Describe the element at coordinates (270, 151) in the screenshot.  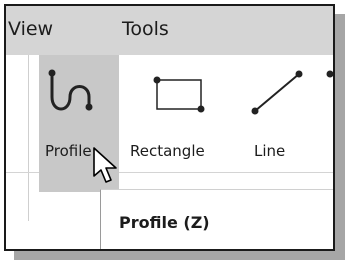
I see `line-label: Line` at that location.